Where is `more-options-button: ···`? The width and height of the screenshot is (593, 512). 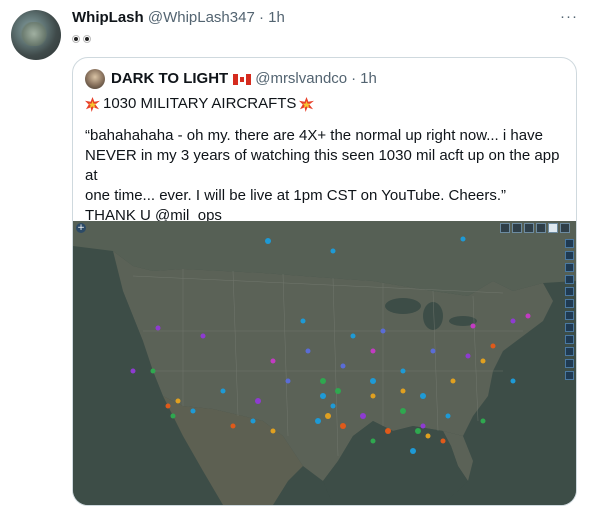
more-options-button: ··· is located at coordinates (569, 16).